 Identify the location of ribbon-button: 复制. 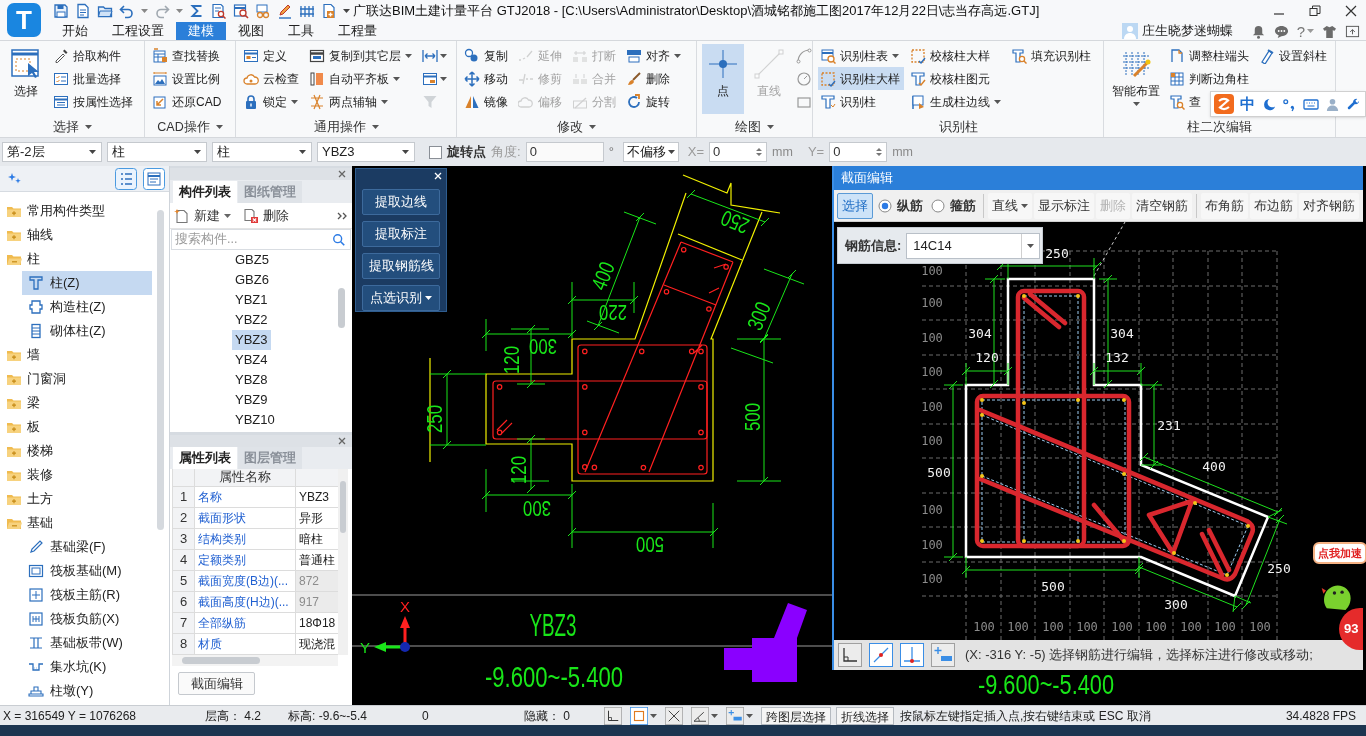
(487, 55).